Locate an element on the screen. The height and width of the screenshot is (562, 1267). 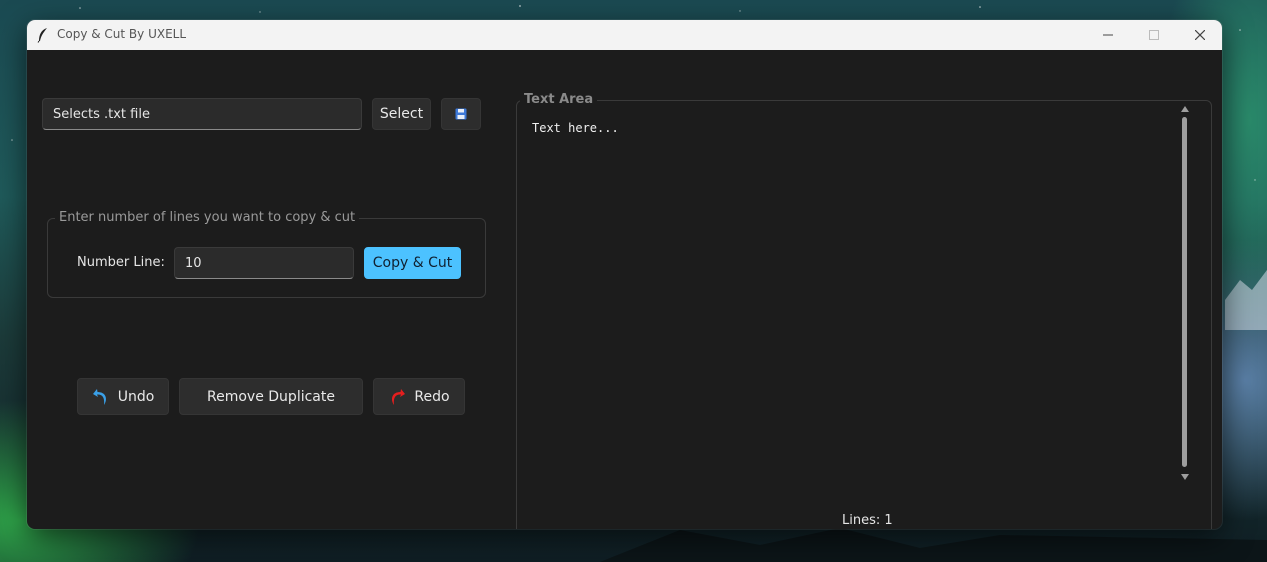
minimize-icon is located at coordinates (1108, 35).